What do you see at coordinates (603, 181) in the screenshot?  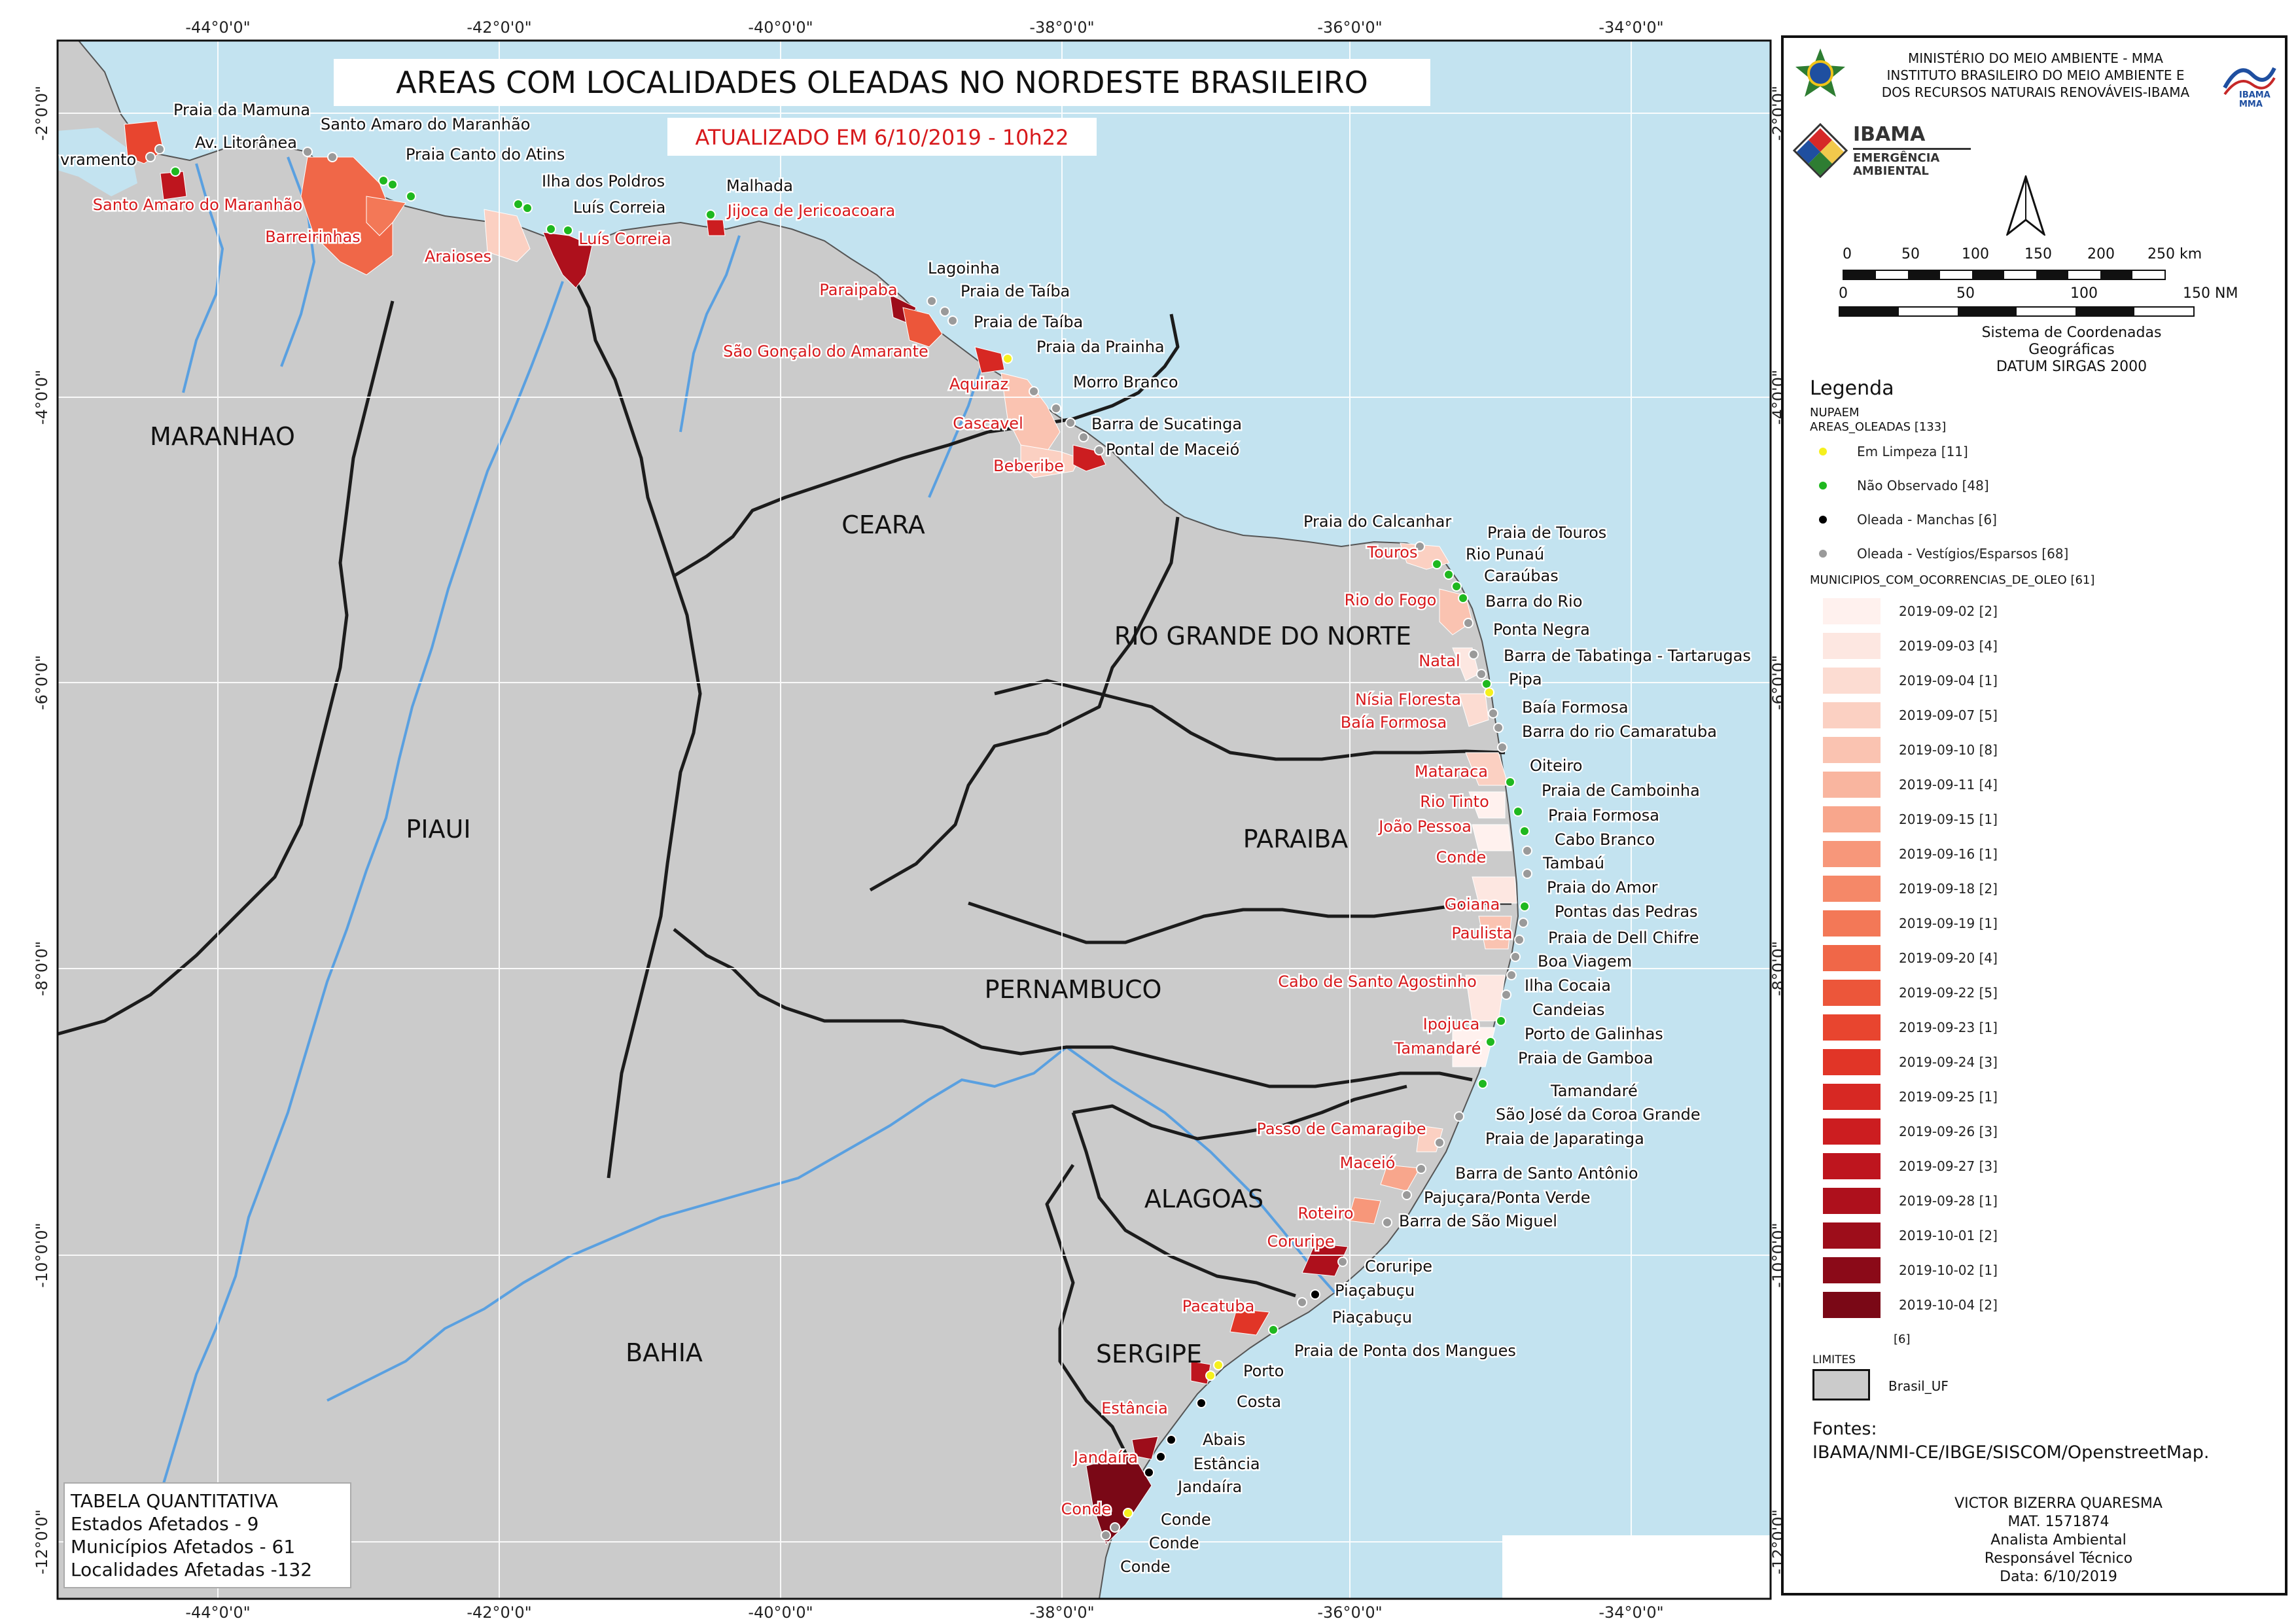 I see `locality-label: Ilha dos Poldros` at bounding box center [603, 181].